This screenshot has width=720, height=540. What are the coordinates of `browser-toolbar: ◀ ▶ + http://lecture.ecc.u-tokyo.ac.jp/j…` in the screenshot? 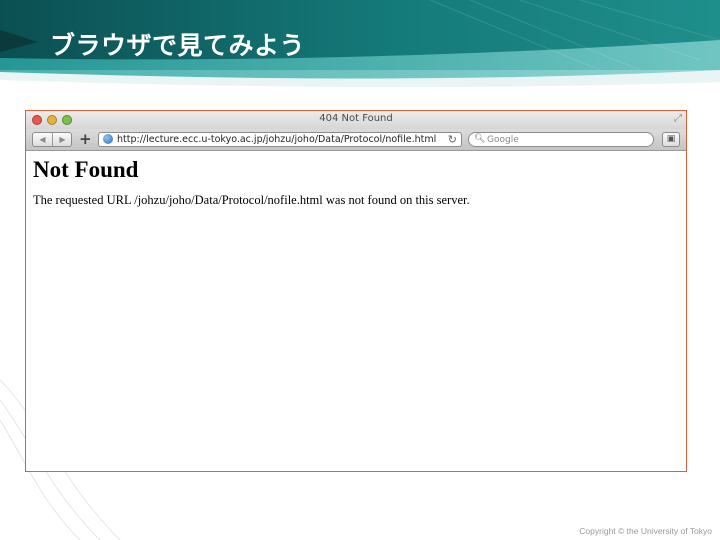 It's located at (356, 140).